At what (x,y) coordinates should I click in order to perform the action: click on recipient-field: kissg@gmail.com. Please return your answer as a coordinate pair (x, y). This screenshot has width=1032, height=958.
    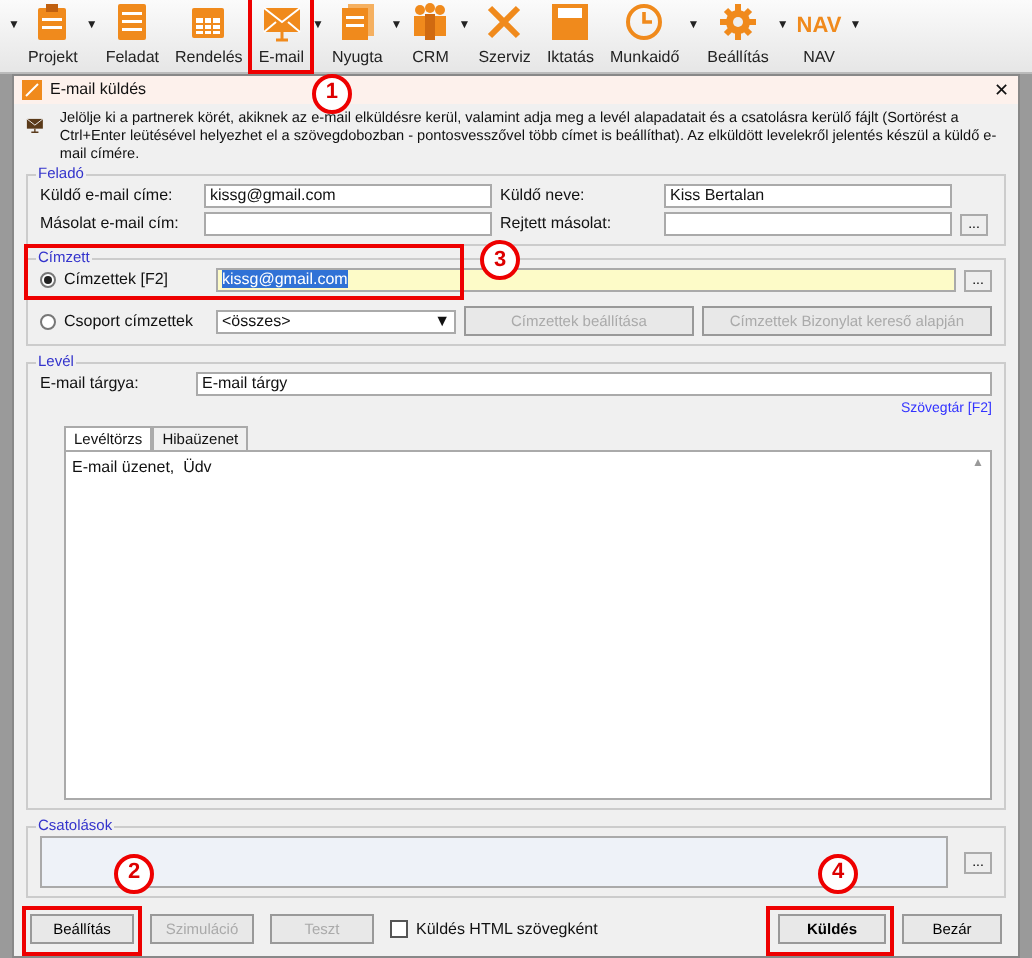
    Looking at the image, I should click on (586, 280).